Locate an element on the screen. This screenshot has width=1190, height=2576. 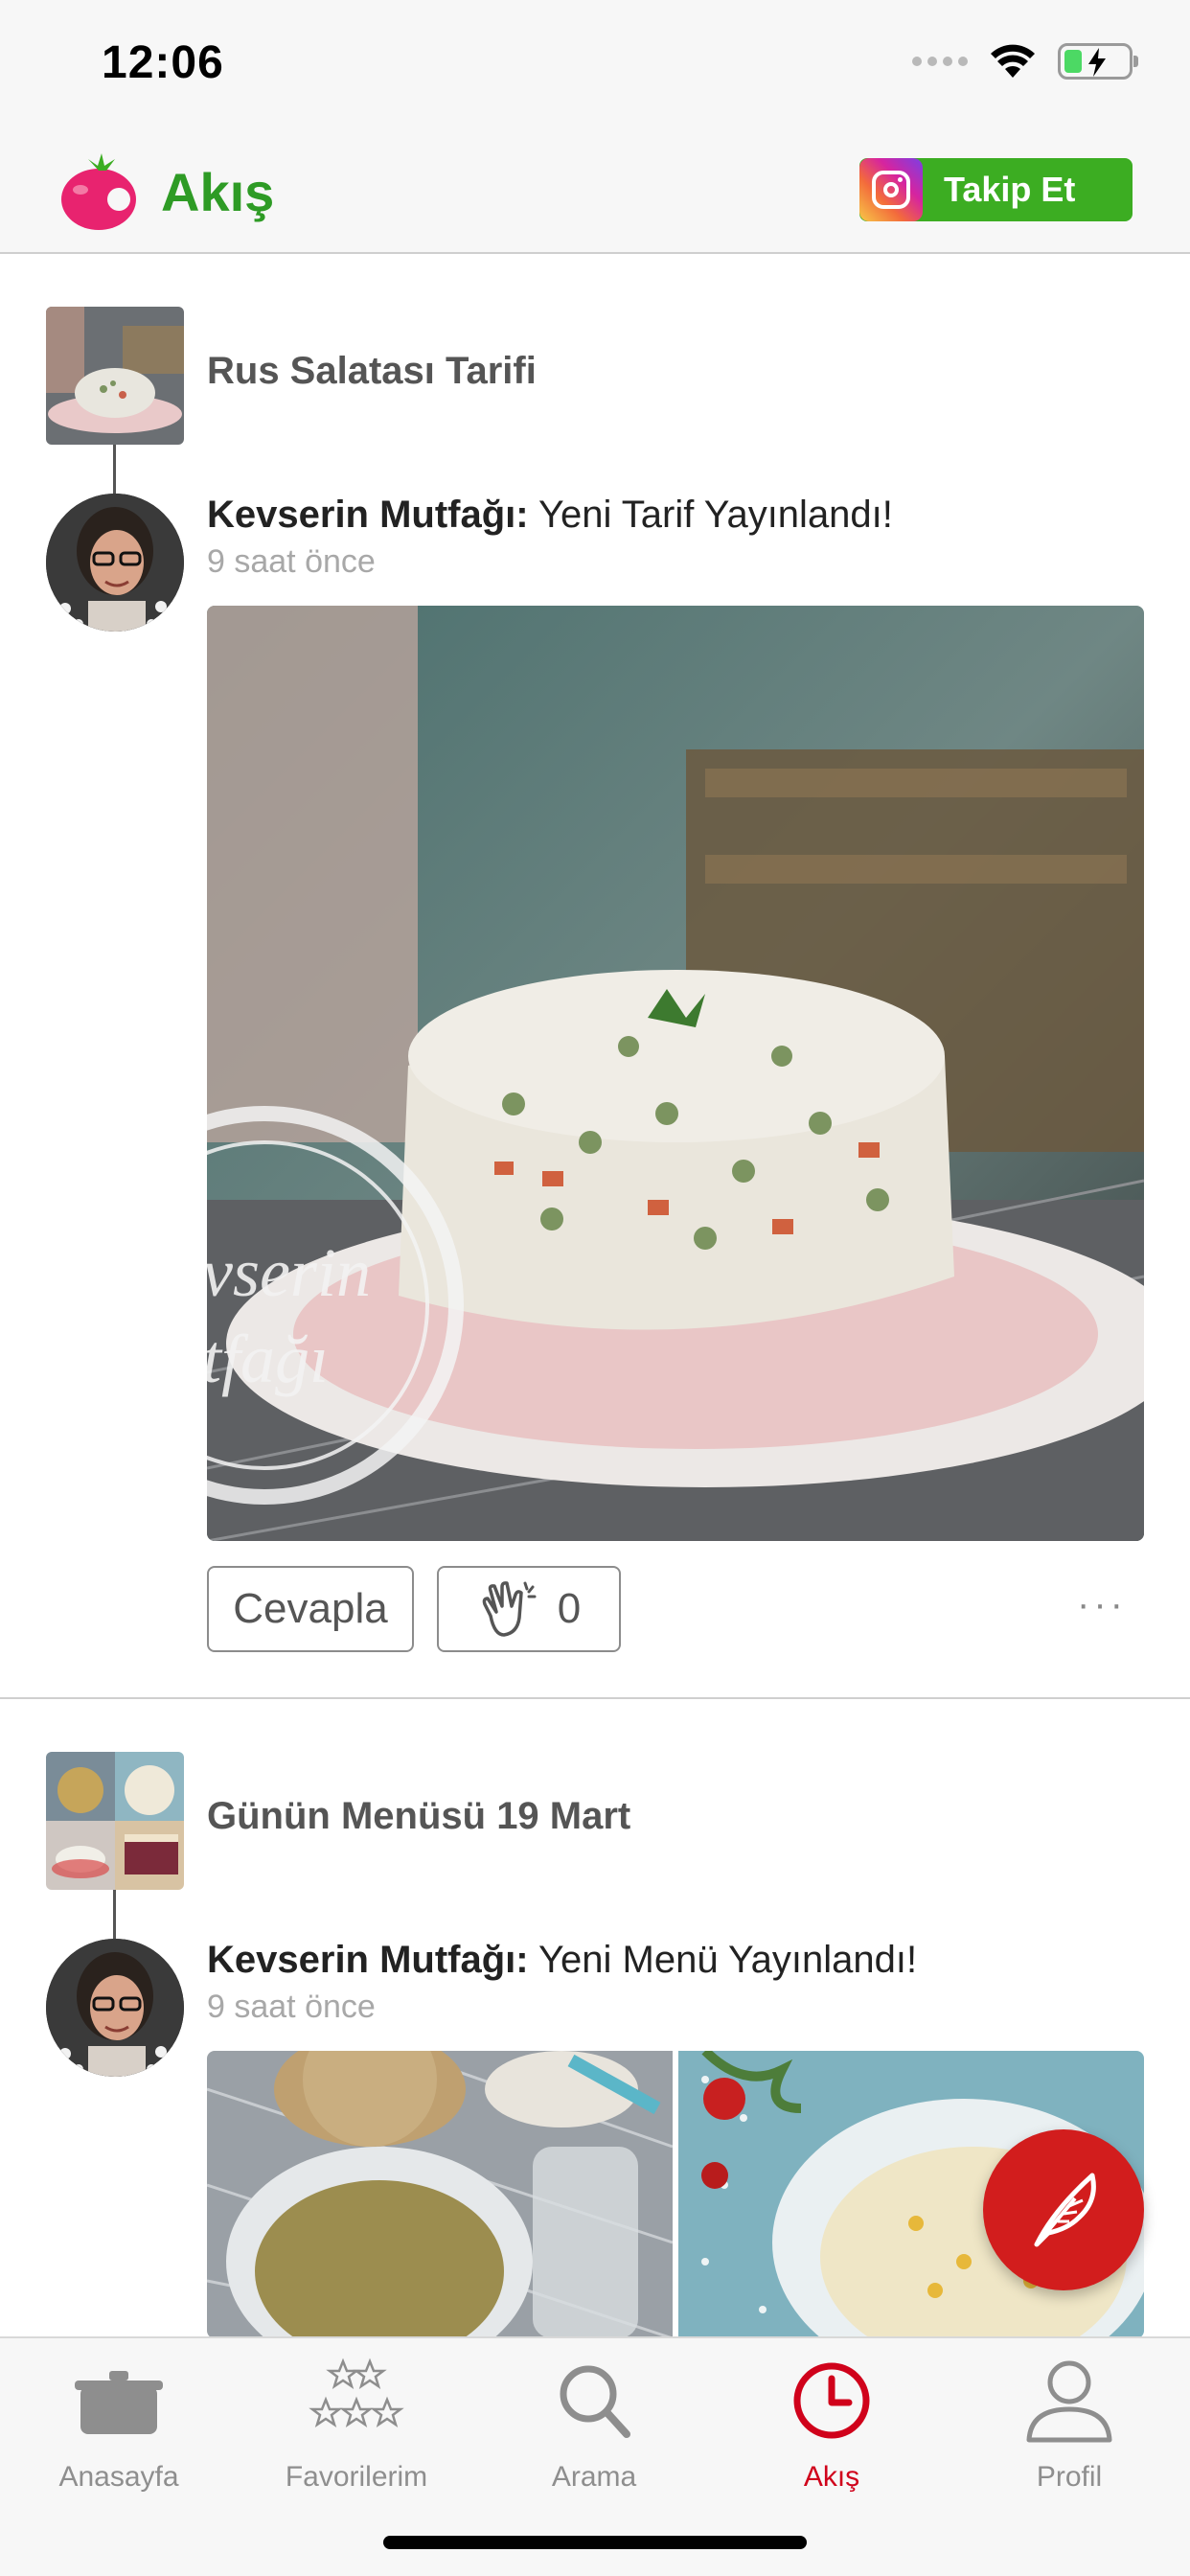
status-time: 12:06 is located at coordinates (163, 63).